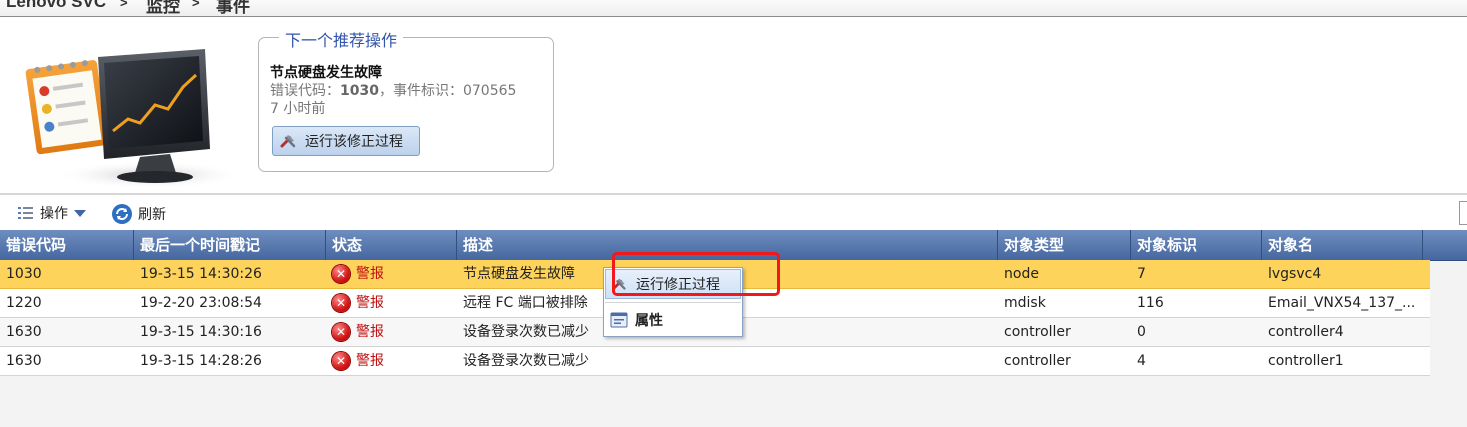 The width and height of the screenshot is (1467, 427). I want to click on cell-timestamp: 19-3-15 14:28:26, so click(201, 361).